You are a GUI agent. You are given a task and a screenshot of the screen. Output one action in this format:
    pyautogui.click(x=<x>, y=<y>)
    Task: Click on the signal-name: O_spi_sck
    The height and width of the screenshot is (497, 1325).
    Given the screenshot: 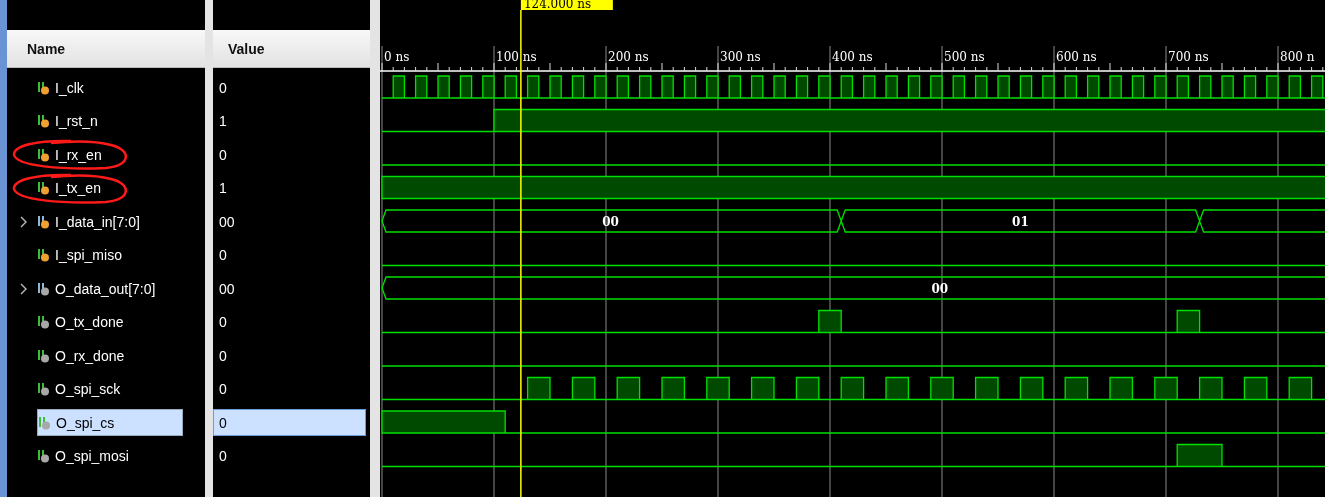 What is the action you would take?
    pyautogui.click(x=82, y=389)
    